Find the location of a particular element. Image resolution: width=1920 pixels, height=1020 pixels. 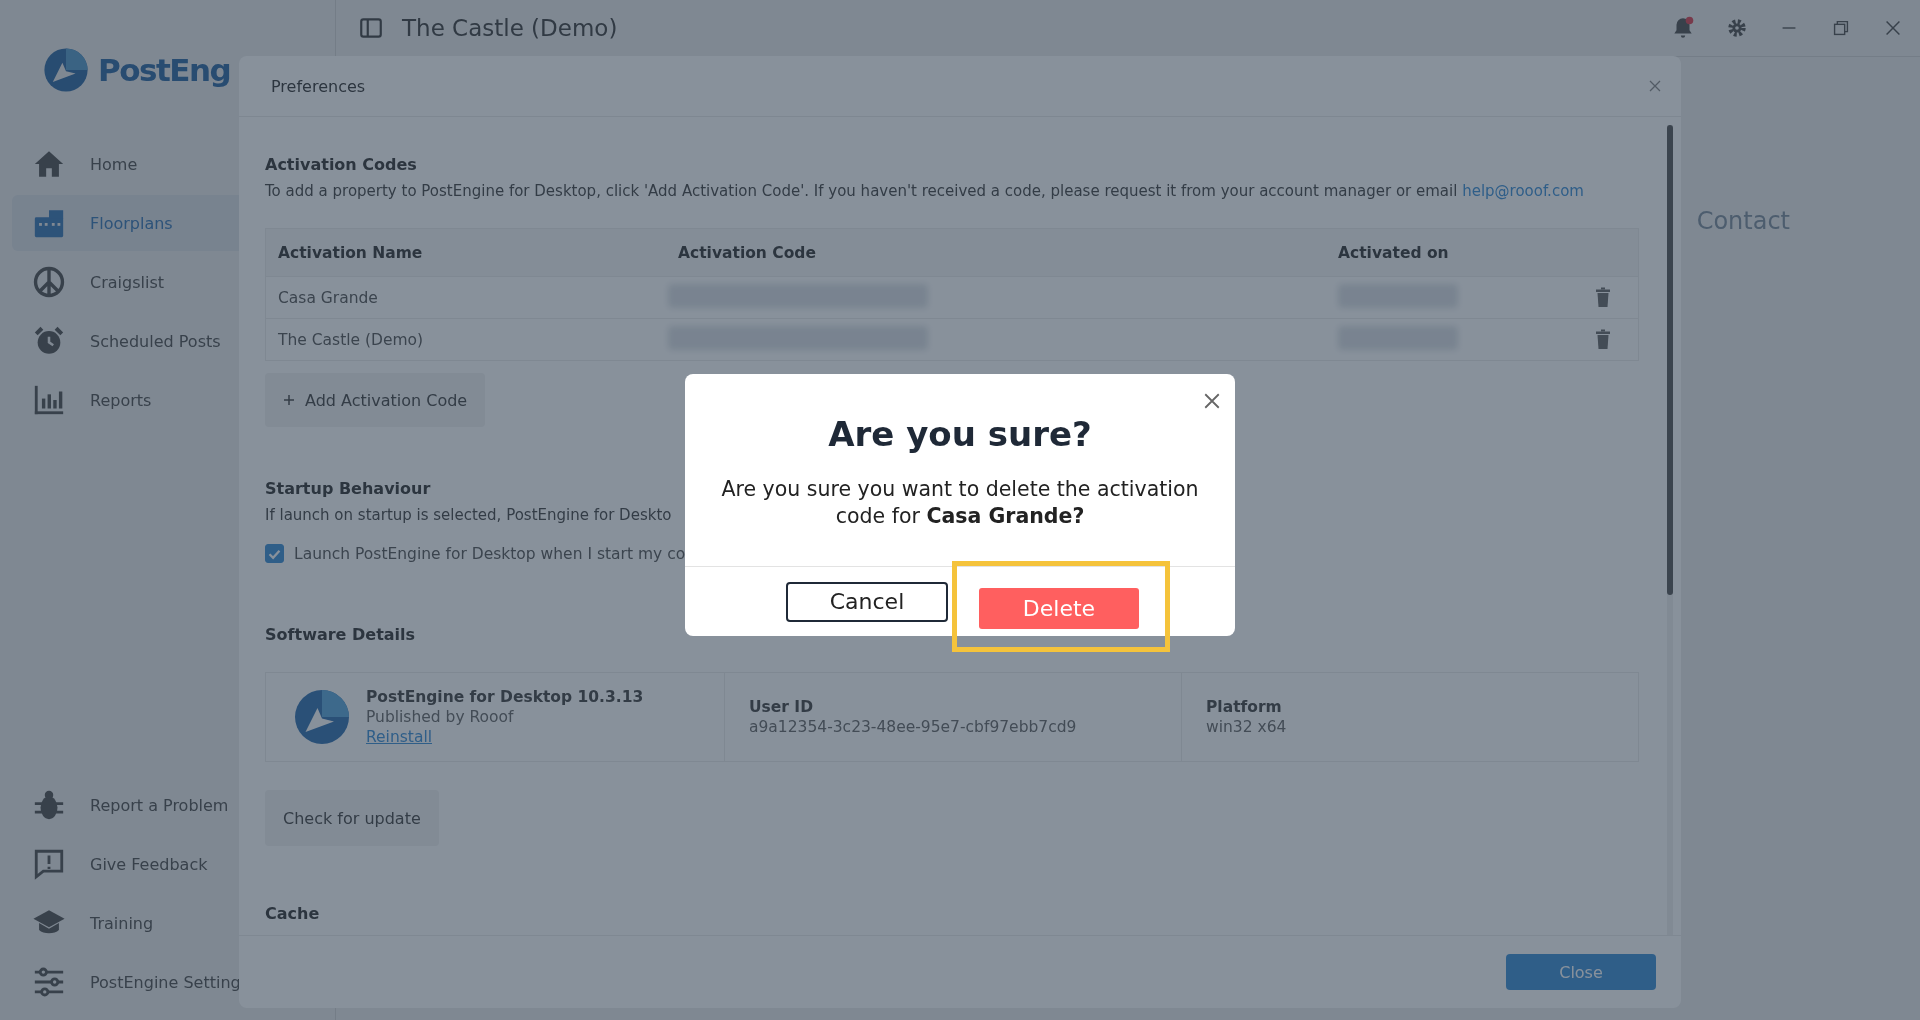

reinstall-link: Reinstall is located at coordinates (505, 737).